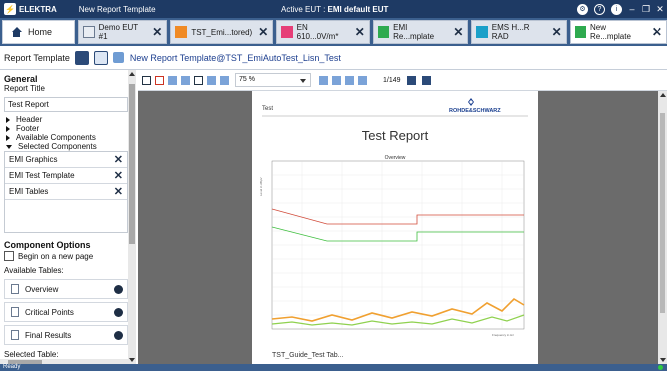 This screenshot has width=667, height=371. Describe the element at coordinates (395, 158) in the screenshot. I see `chart-title: Overview` at that location.